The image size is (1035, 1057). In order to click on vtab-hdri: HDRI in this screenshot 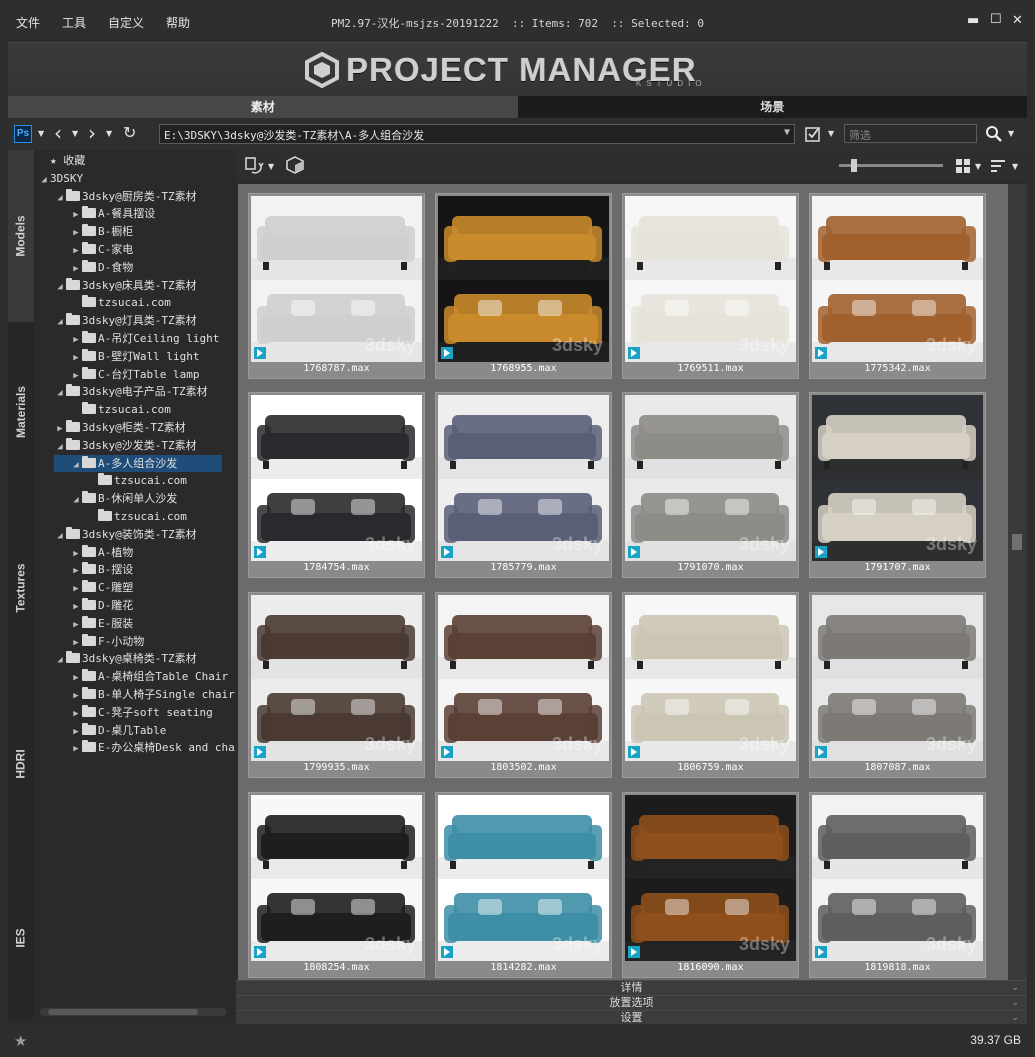, I will do `click(21, 764)`.